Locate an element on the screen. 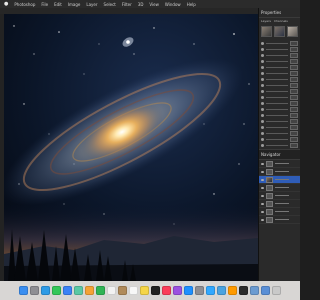 The height and width of the screenshot is (300, 320). properties-panel-title: Properties is located at coordinates (279, 13).